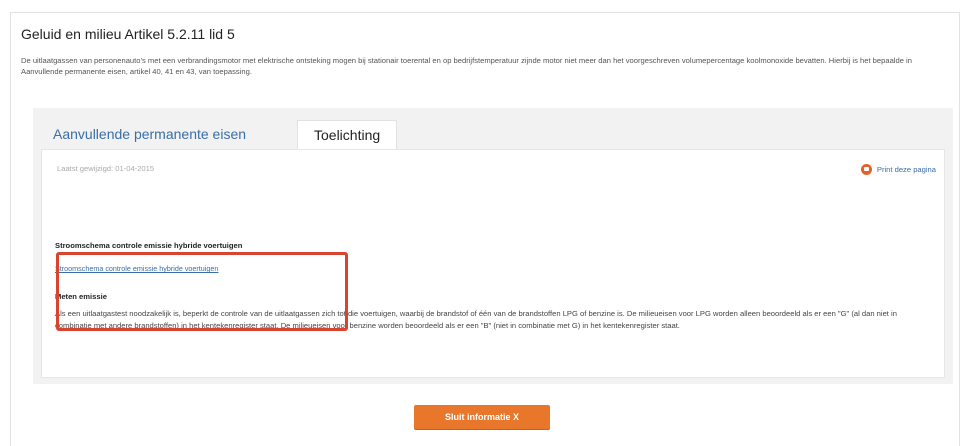 Image resolution: width=970 pixels, height=446 pixels. I want to click on highlight-annotation, so click(202, 291).